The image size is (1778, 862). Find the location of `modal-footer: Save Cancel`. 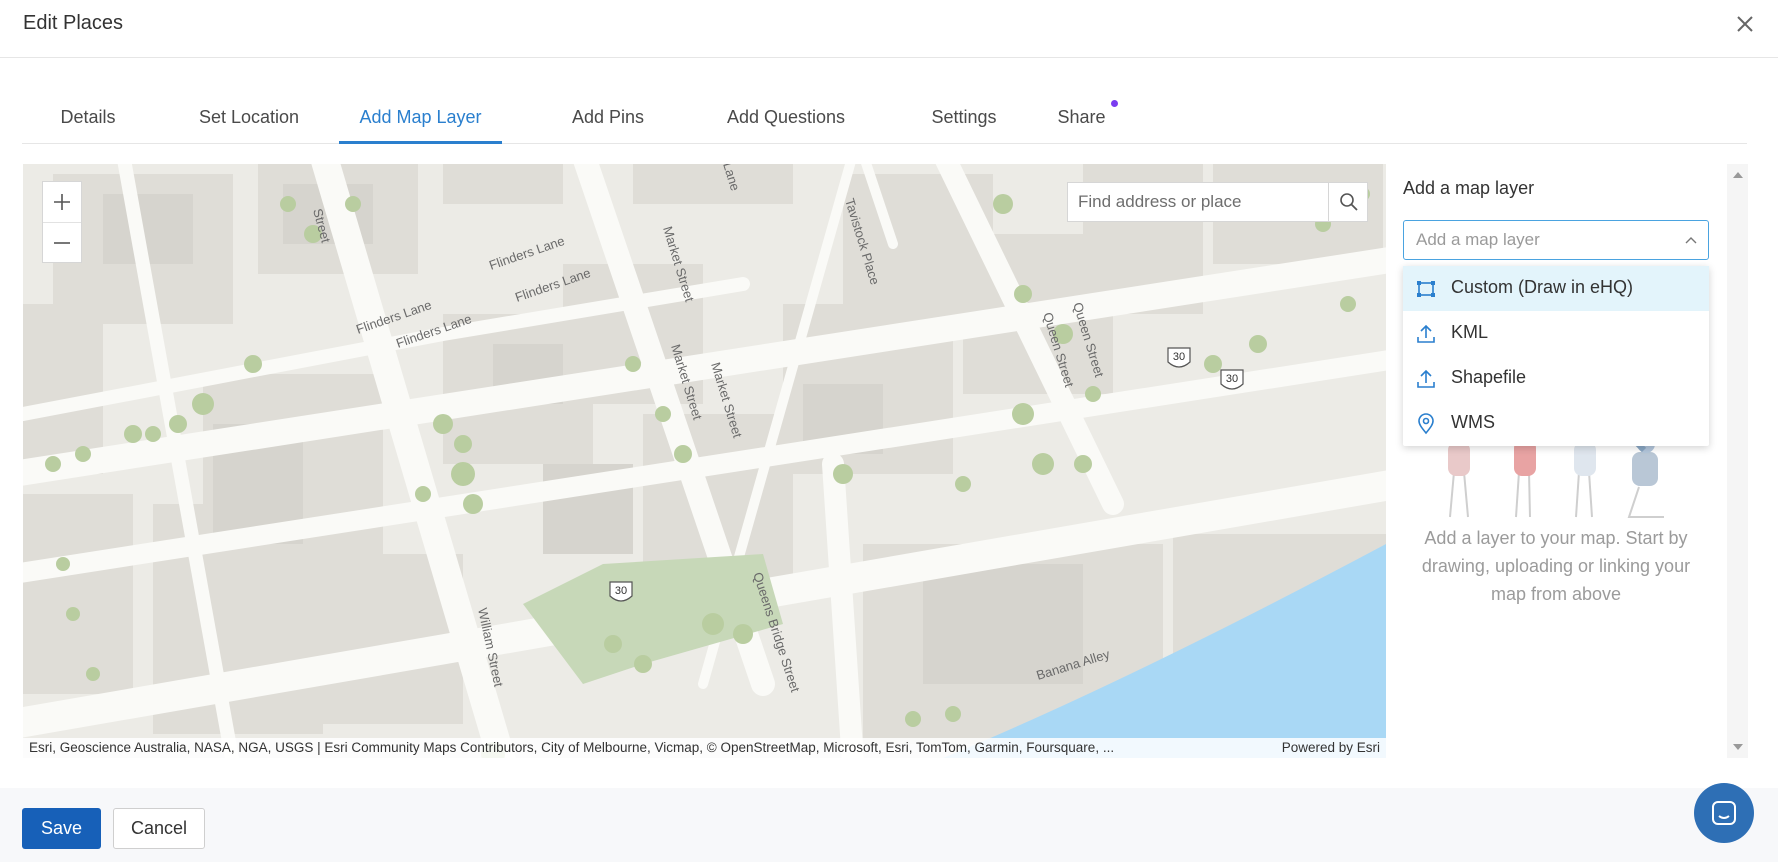

modal-footer: Save Cancel is located at coordinates (889, 825).